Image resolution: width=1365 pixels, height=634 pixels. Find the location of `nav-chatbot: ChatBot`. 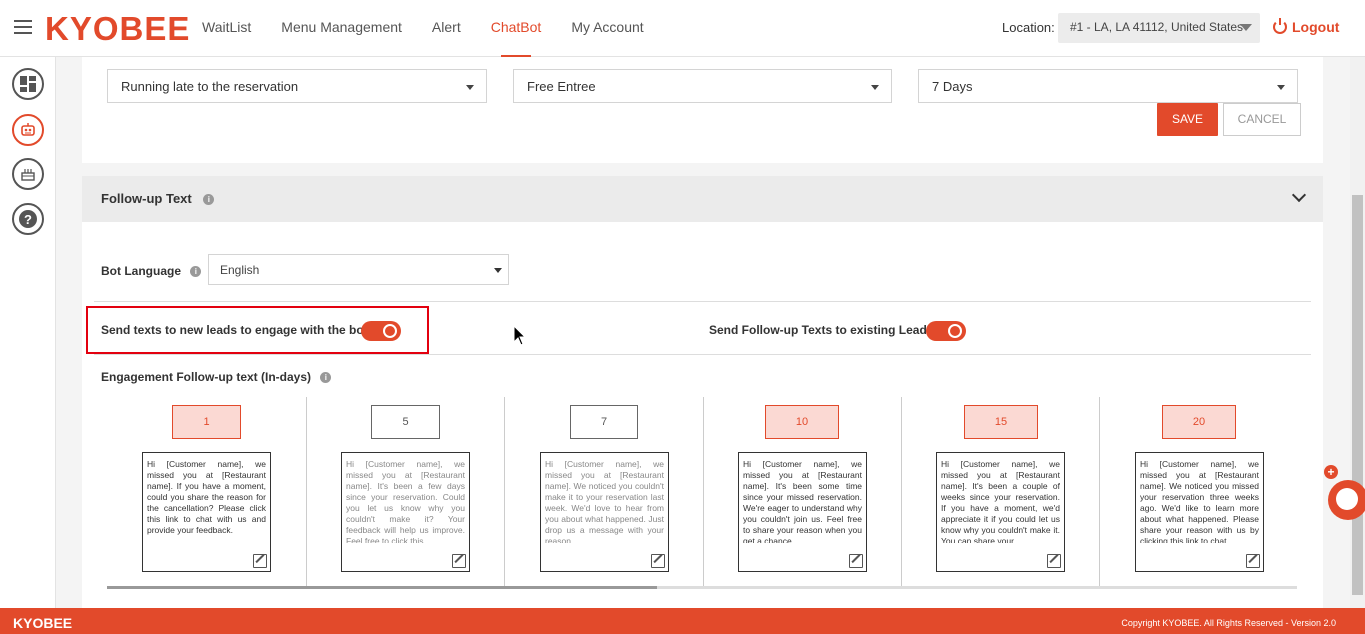

nav-chatbot: ChatBot is located at coordinates (516, 28).